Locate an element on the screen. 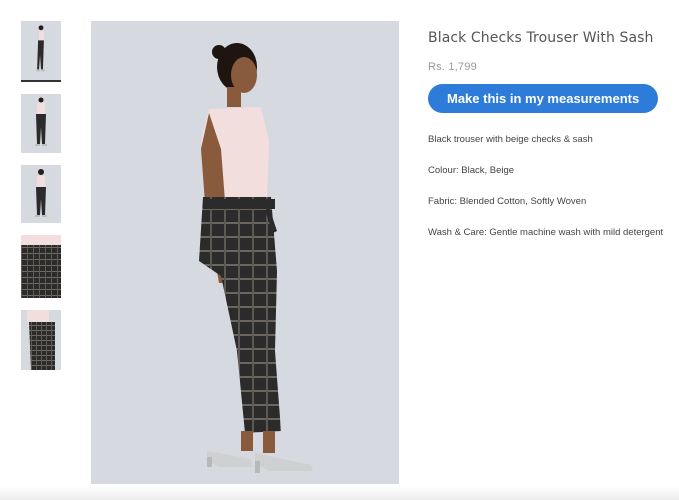 This screenshot has width=679, height=500. thumbnail-side-closeup-image is located at coordinates (41, 340).